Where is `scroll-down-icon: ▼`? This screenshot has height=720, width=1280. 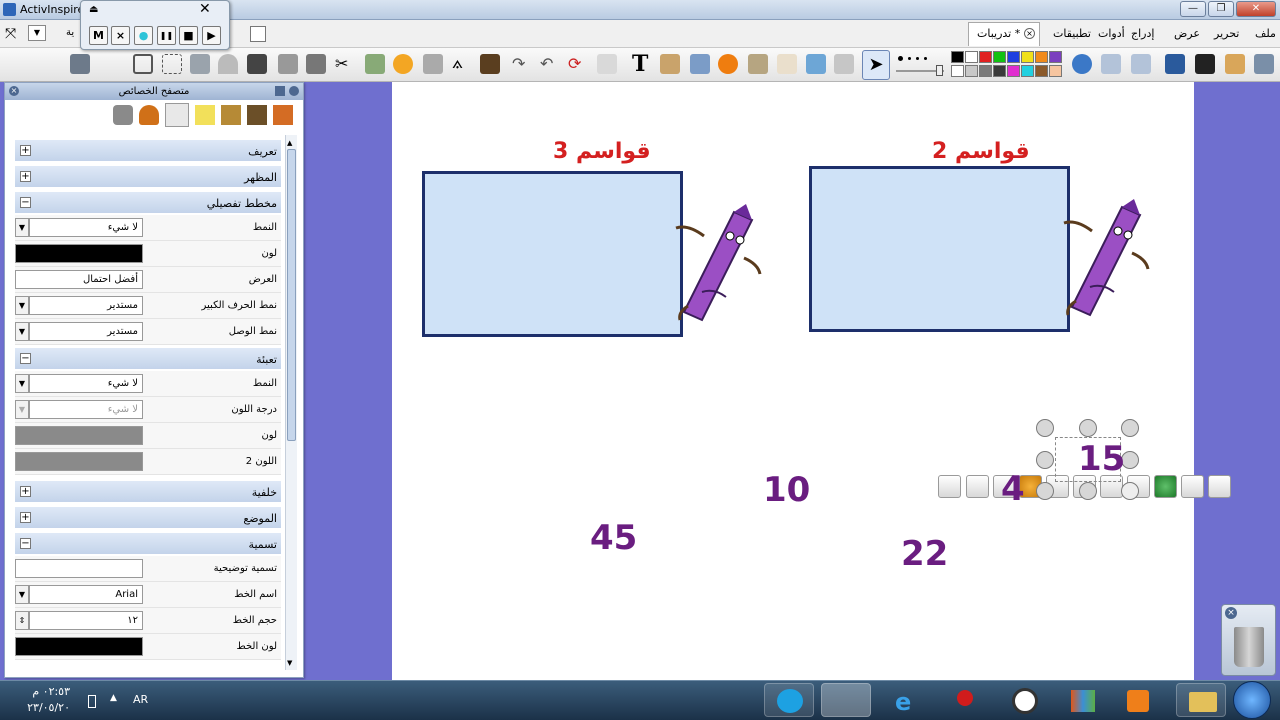 scroll-down-icon: ▼ is located at coordinates (289, 663).